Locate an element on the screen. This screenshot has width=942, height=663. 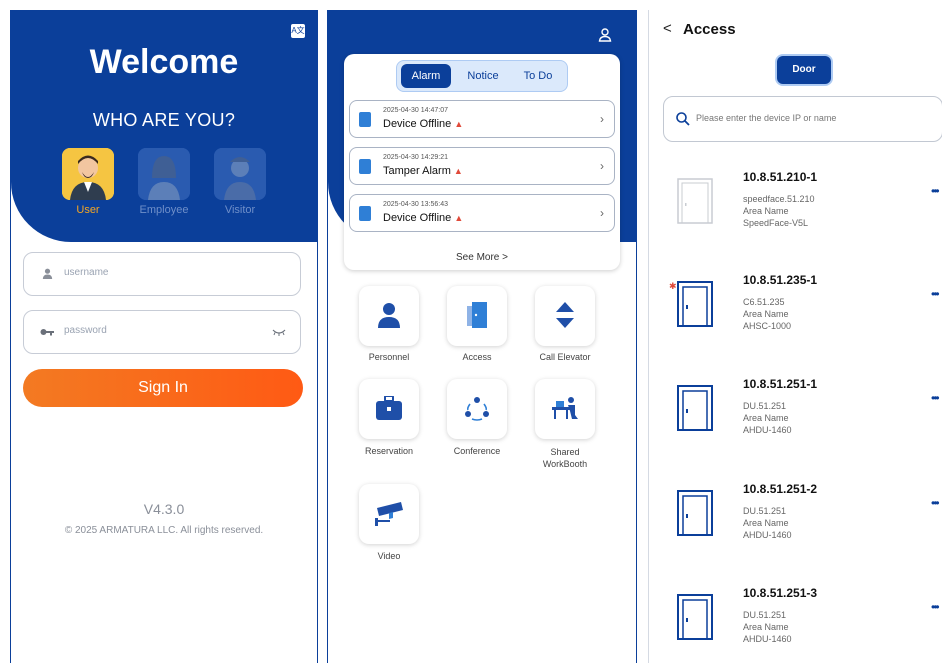
role-visitor: Visitor is located at coordinates (240, 182).